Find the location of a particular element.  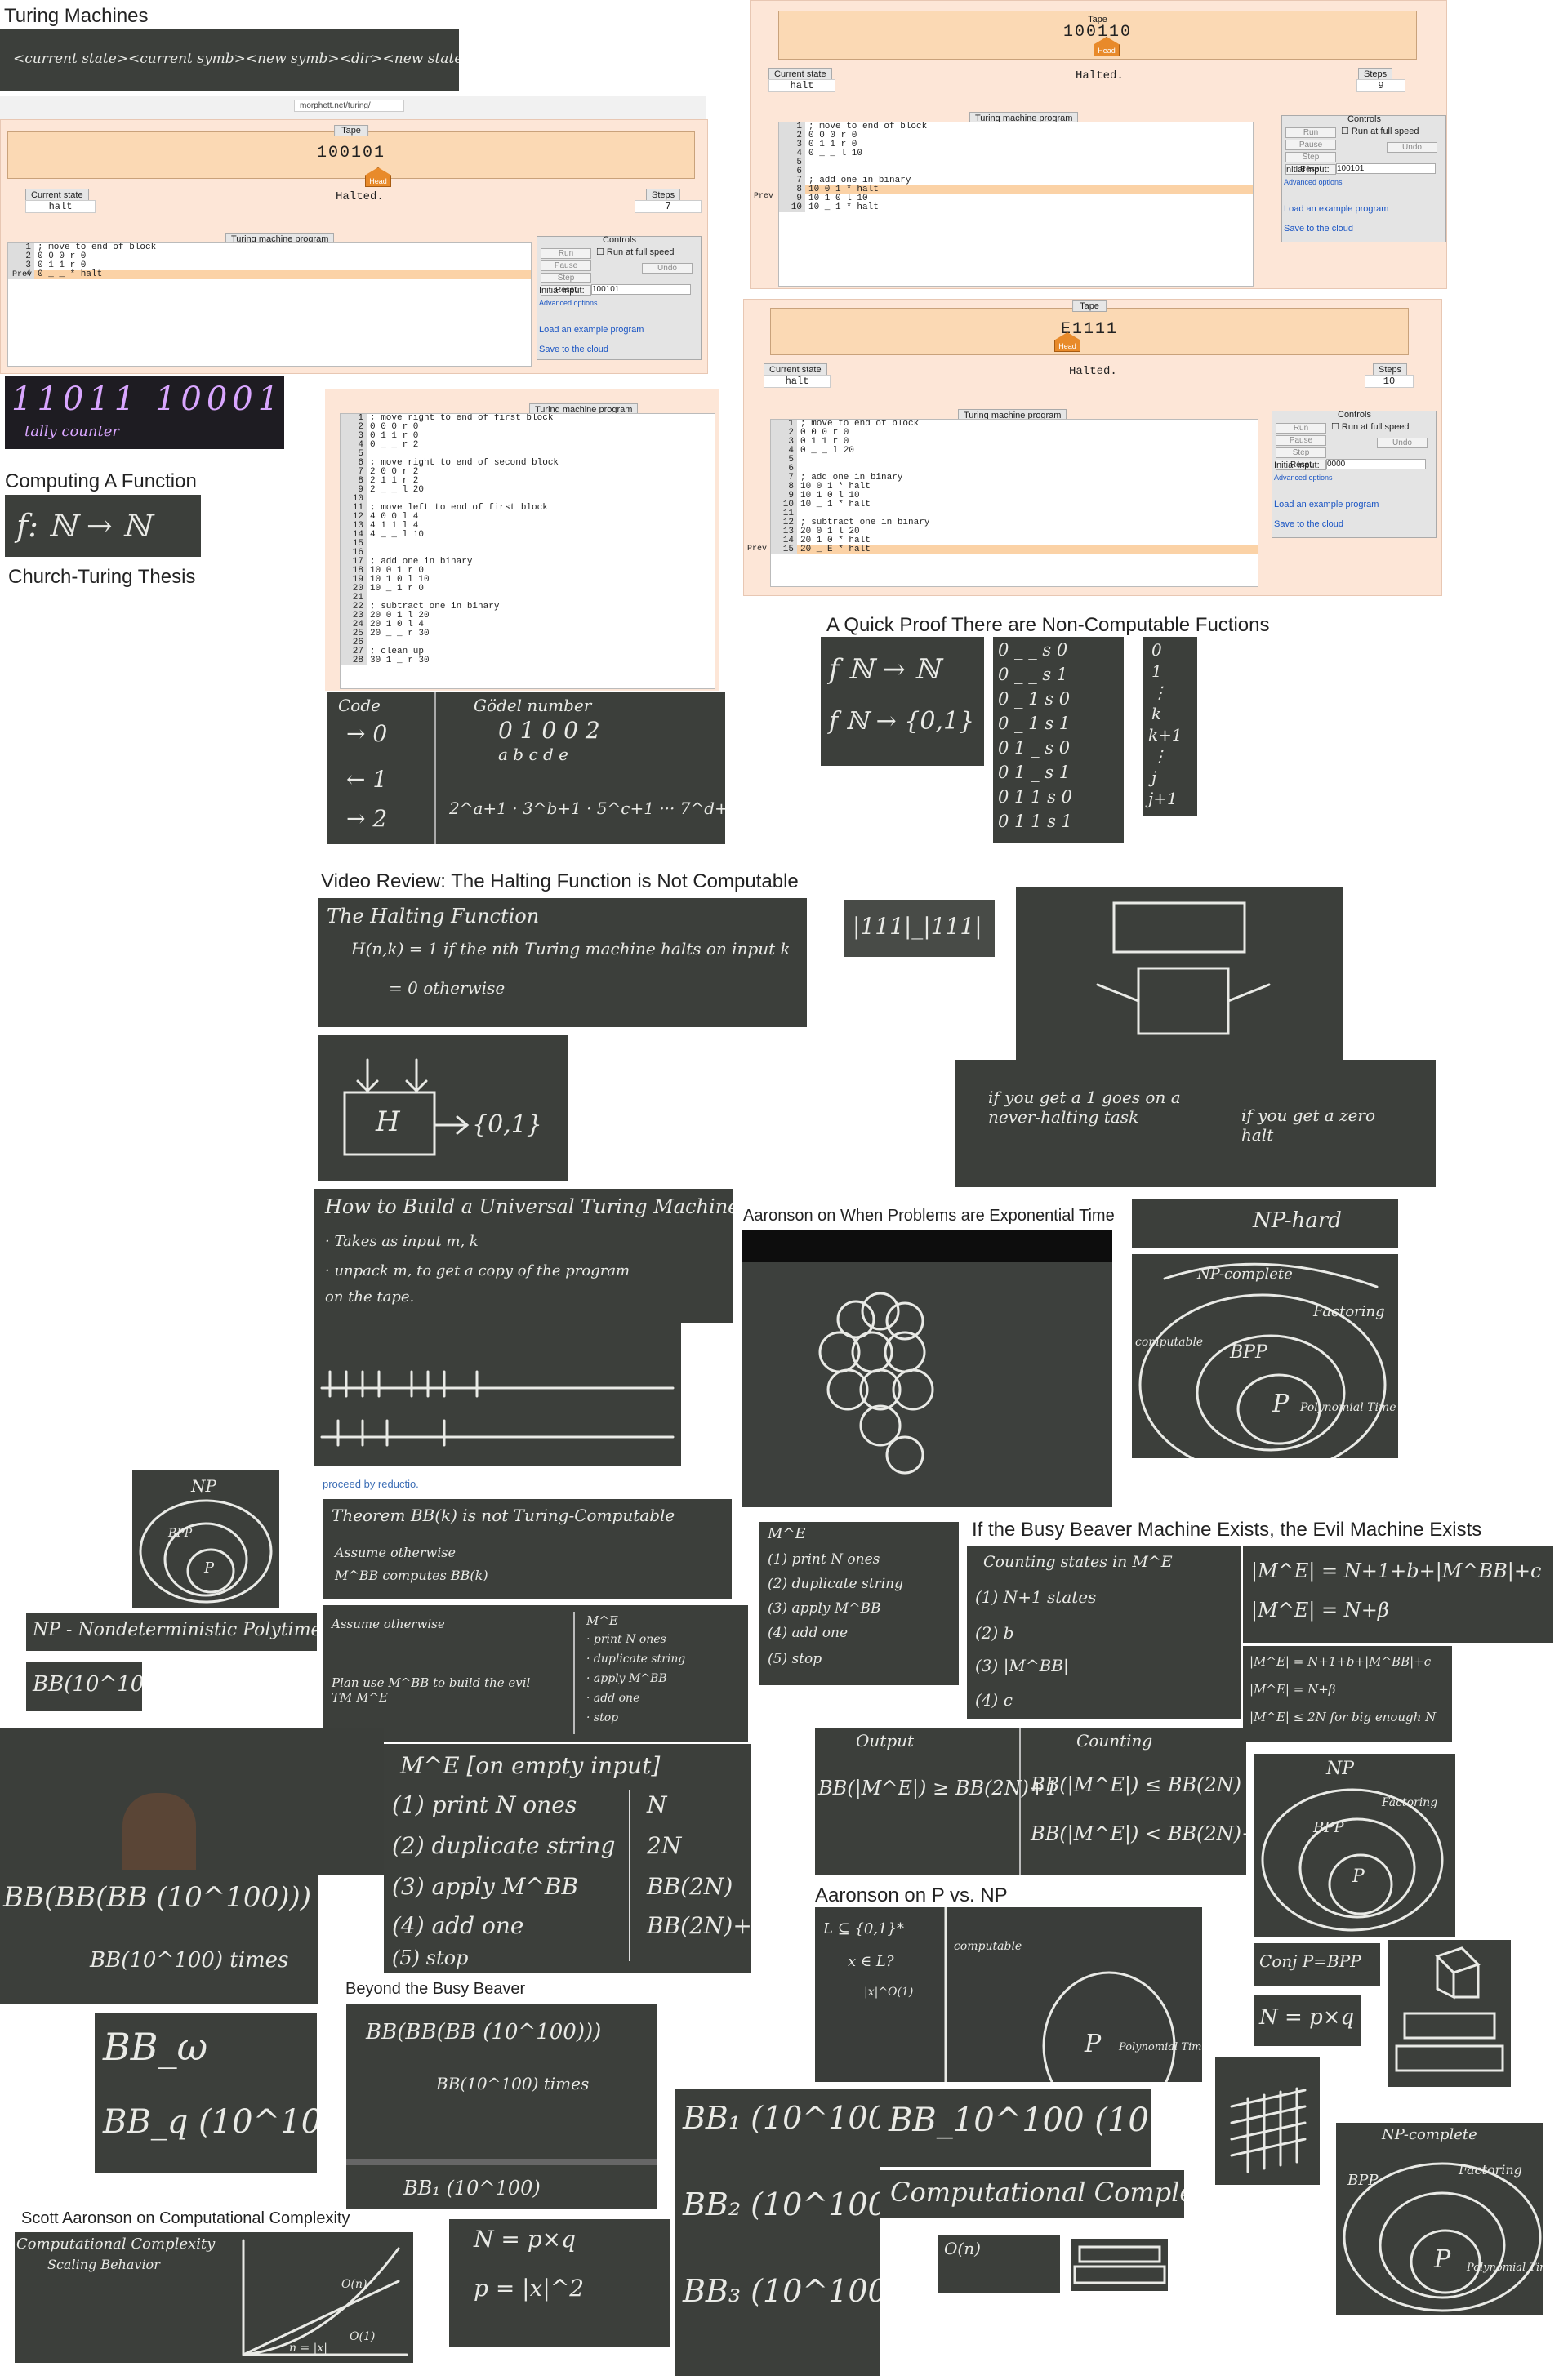

controls-label: Controls is located at coordinates (1364, 119).